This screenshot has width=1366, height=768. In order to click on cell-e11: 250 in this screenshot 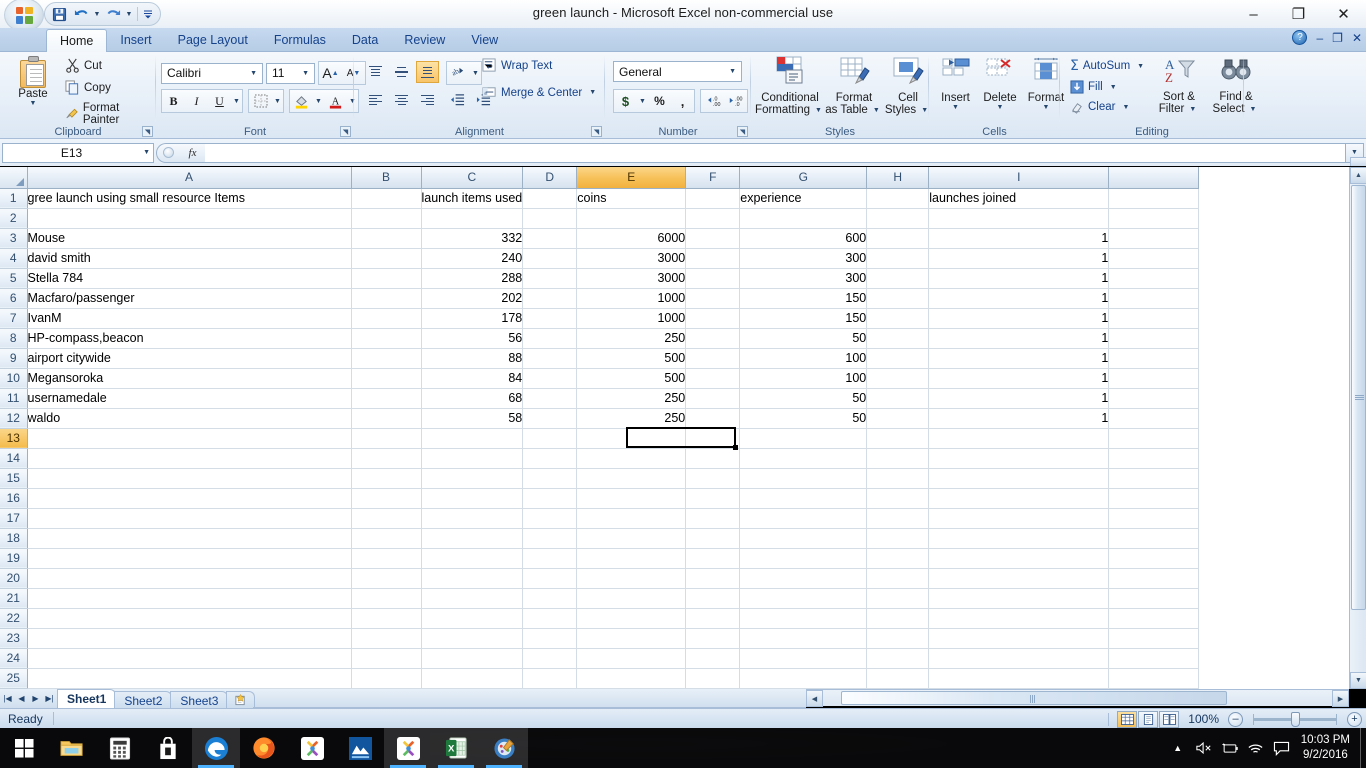, I will do `click(631, 398)`.